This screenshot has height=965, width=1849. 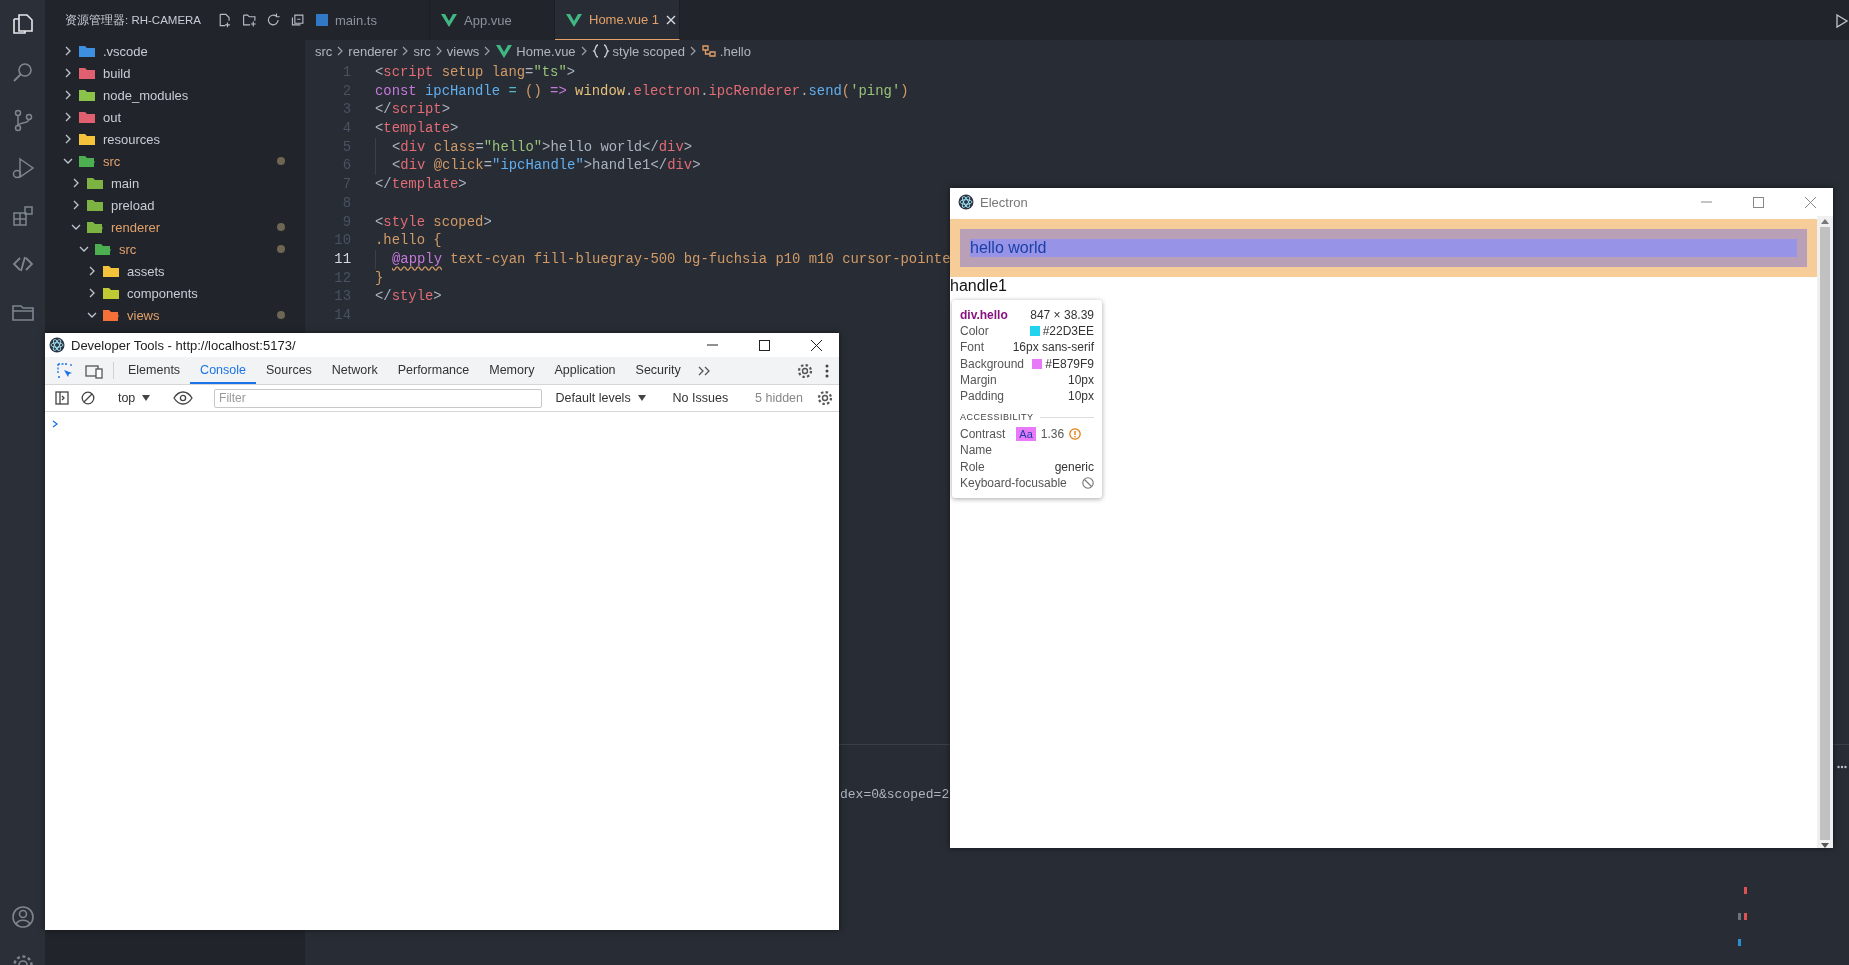 What do you see at coordinates (1842, 21) in the screenshot?
I see `run-icon` at bounding box center [1842, 21].